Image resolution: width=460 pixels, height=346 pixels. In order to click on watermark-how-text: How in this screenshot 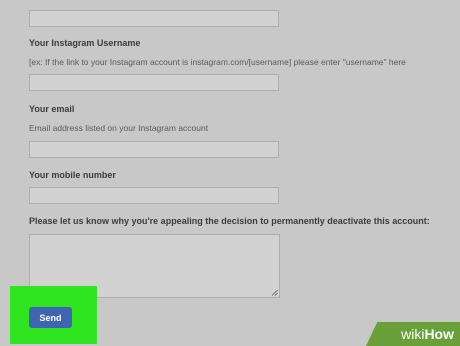, I will do `click(439, 334)`.